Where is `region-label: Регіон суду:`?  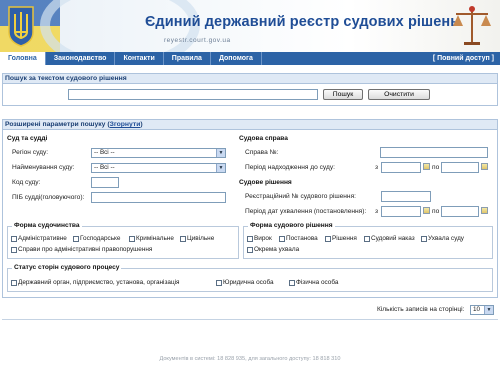
region-label: Регіон суду: is located at coordinates (30, 152).